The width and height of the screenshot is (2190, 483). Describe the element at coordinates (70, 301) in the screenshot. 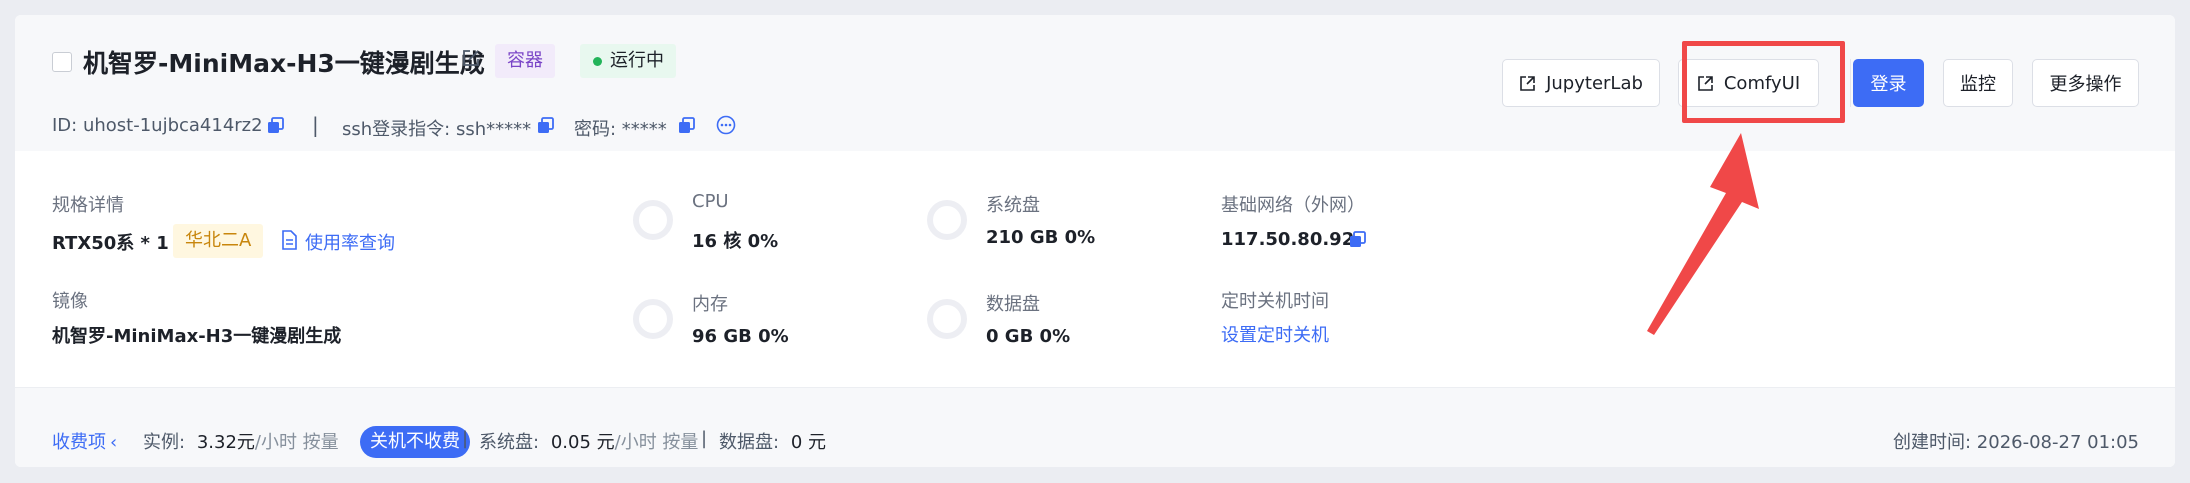

I see `image-label: 镜像` at that location.